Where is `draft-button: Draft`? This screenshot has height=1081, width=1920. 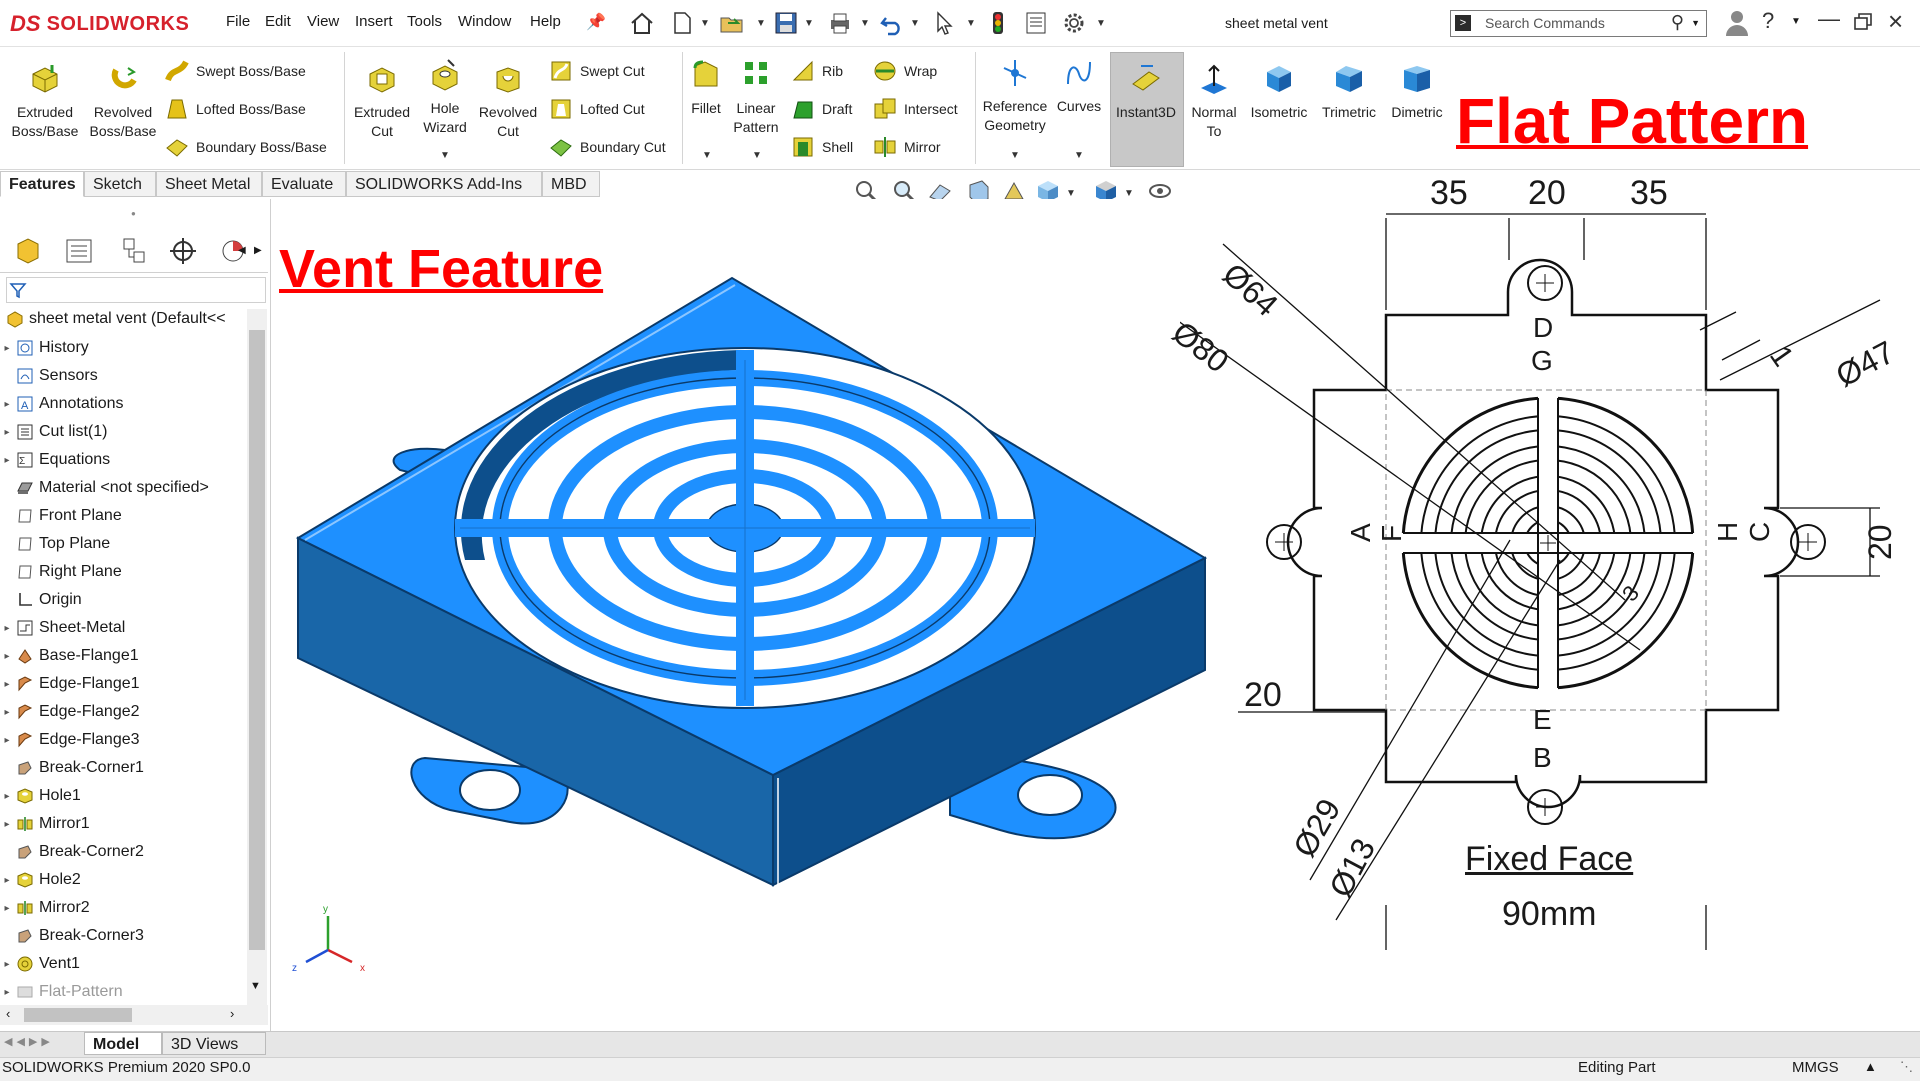
draft-button: Draft is located at coordinates (821, 109).